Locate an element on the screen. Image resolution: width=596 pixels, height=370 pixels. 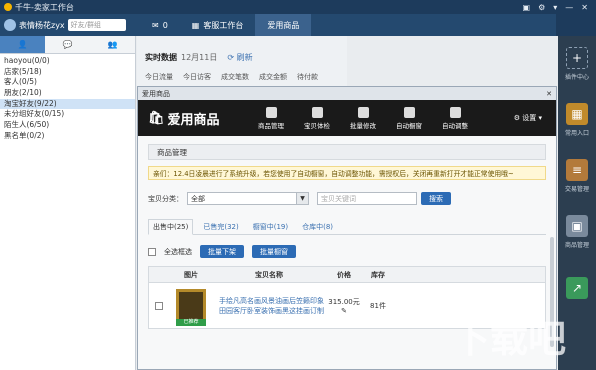
contact-search-input: 好友/群组 is located at coordinates (96, 25).